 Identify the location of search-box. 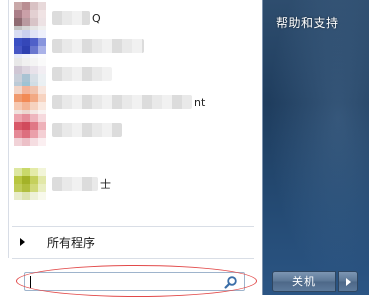
(134, 281).